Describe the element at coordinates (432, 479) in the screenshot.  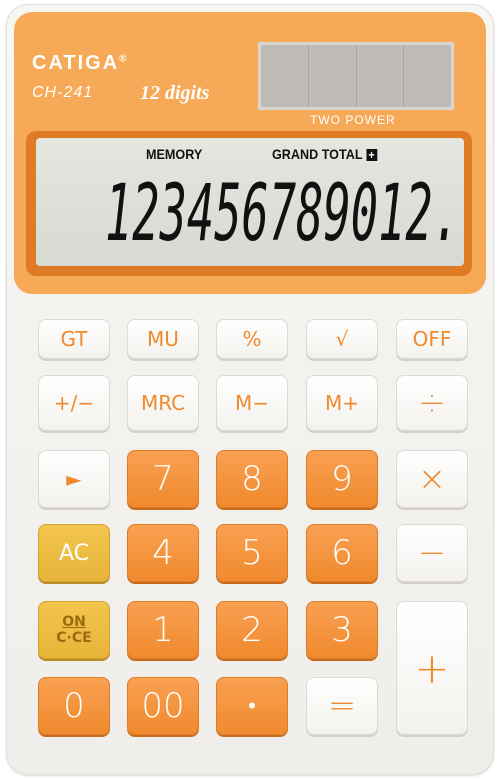
I see `multiply-key: ×` at that location.